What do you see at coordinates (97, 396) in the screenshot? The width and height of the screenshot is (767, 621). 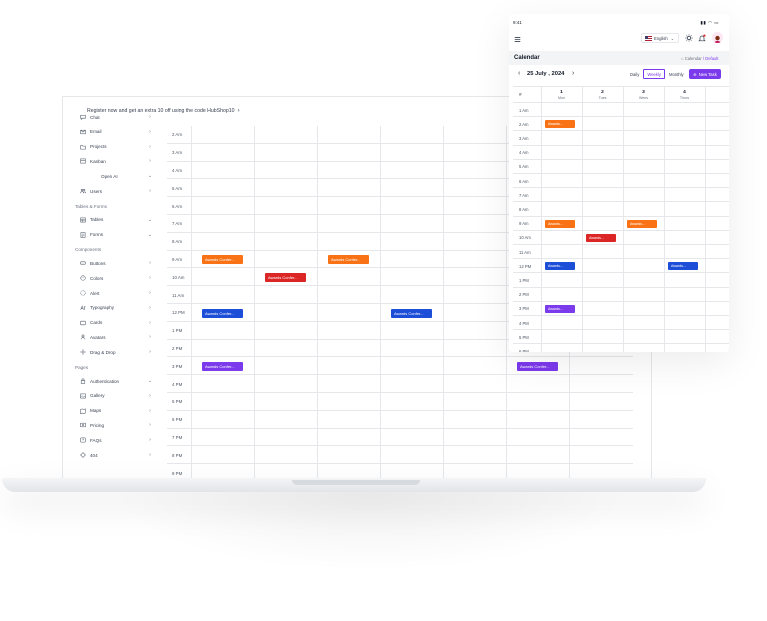 I see `sidebar-item-label: Gallery` at bounding box center [97, 396].